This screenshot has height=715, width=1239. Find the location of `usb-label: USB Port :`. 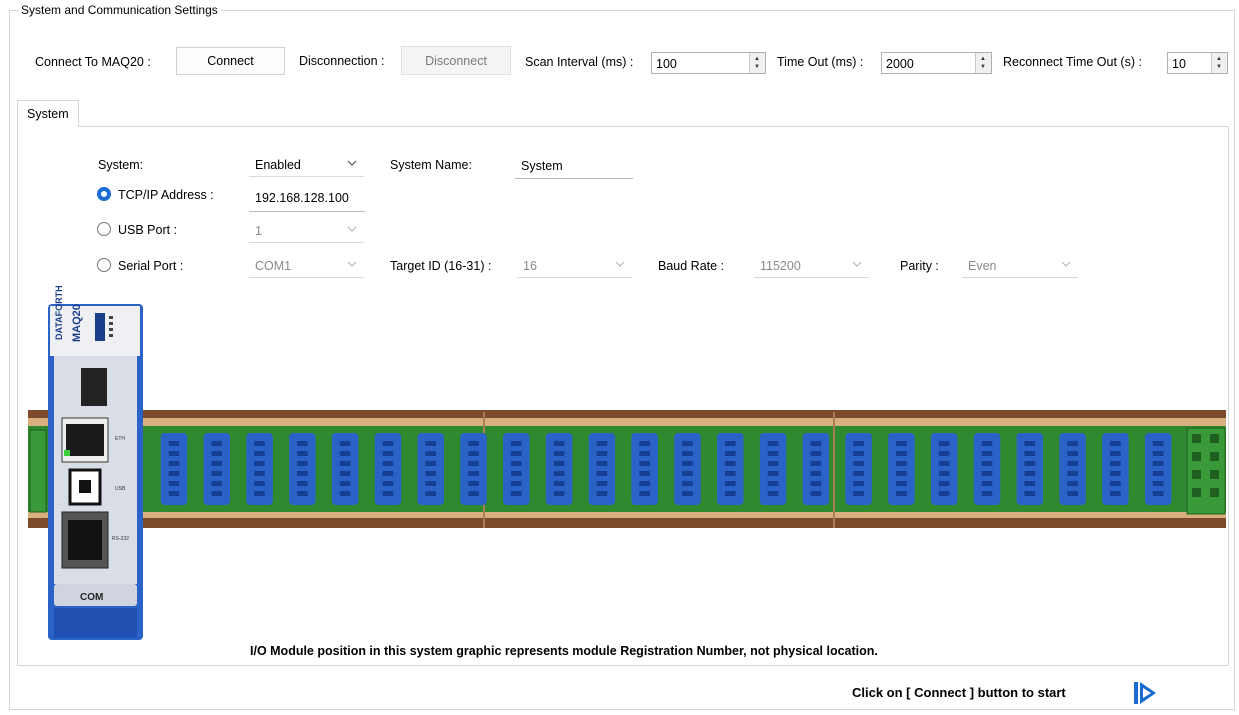

usb-label: USB Port : is located at coordinates (148, 230).